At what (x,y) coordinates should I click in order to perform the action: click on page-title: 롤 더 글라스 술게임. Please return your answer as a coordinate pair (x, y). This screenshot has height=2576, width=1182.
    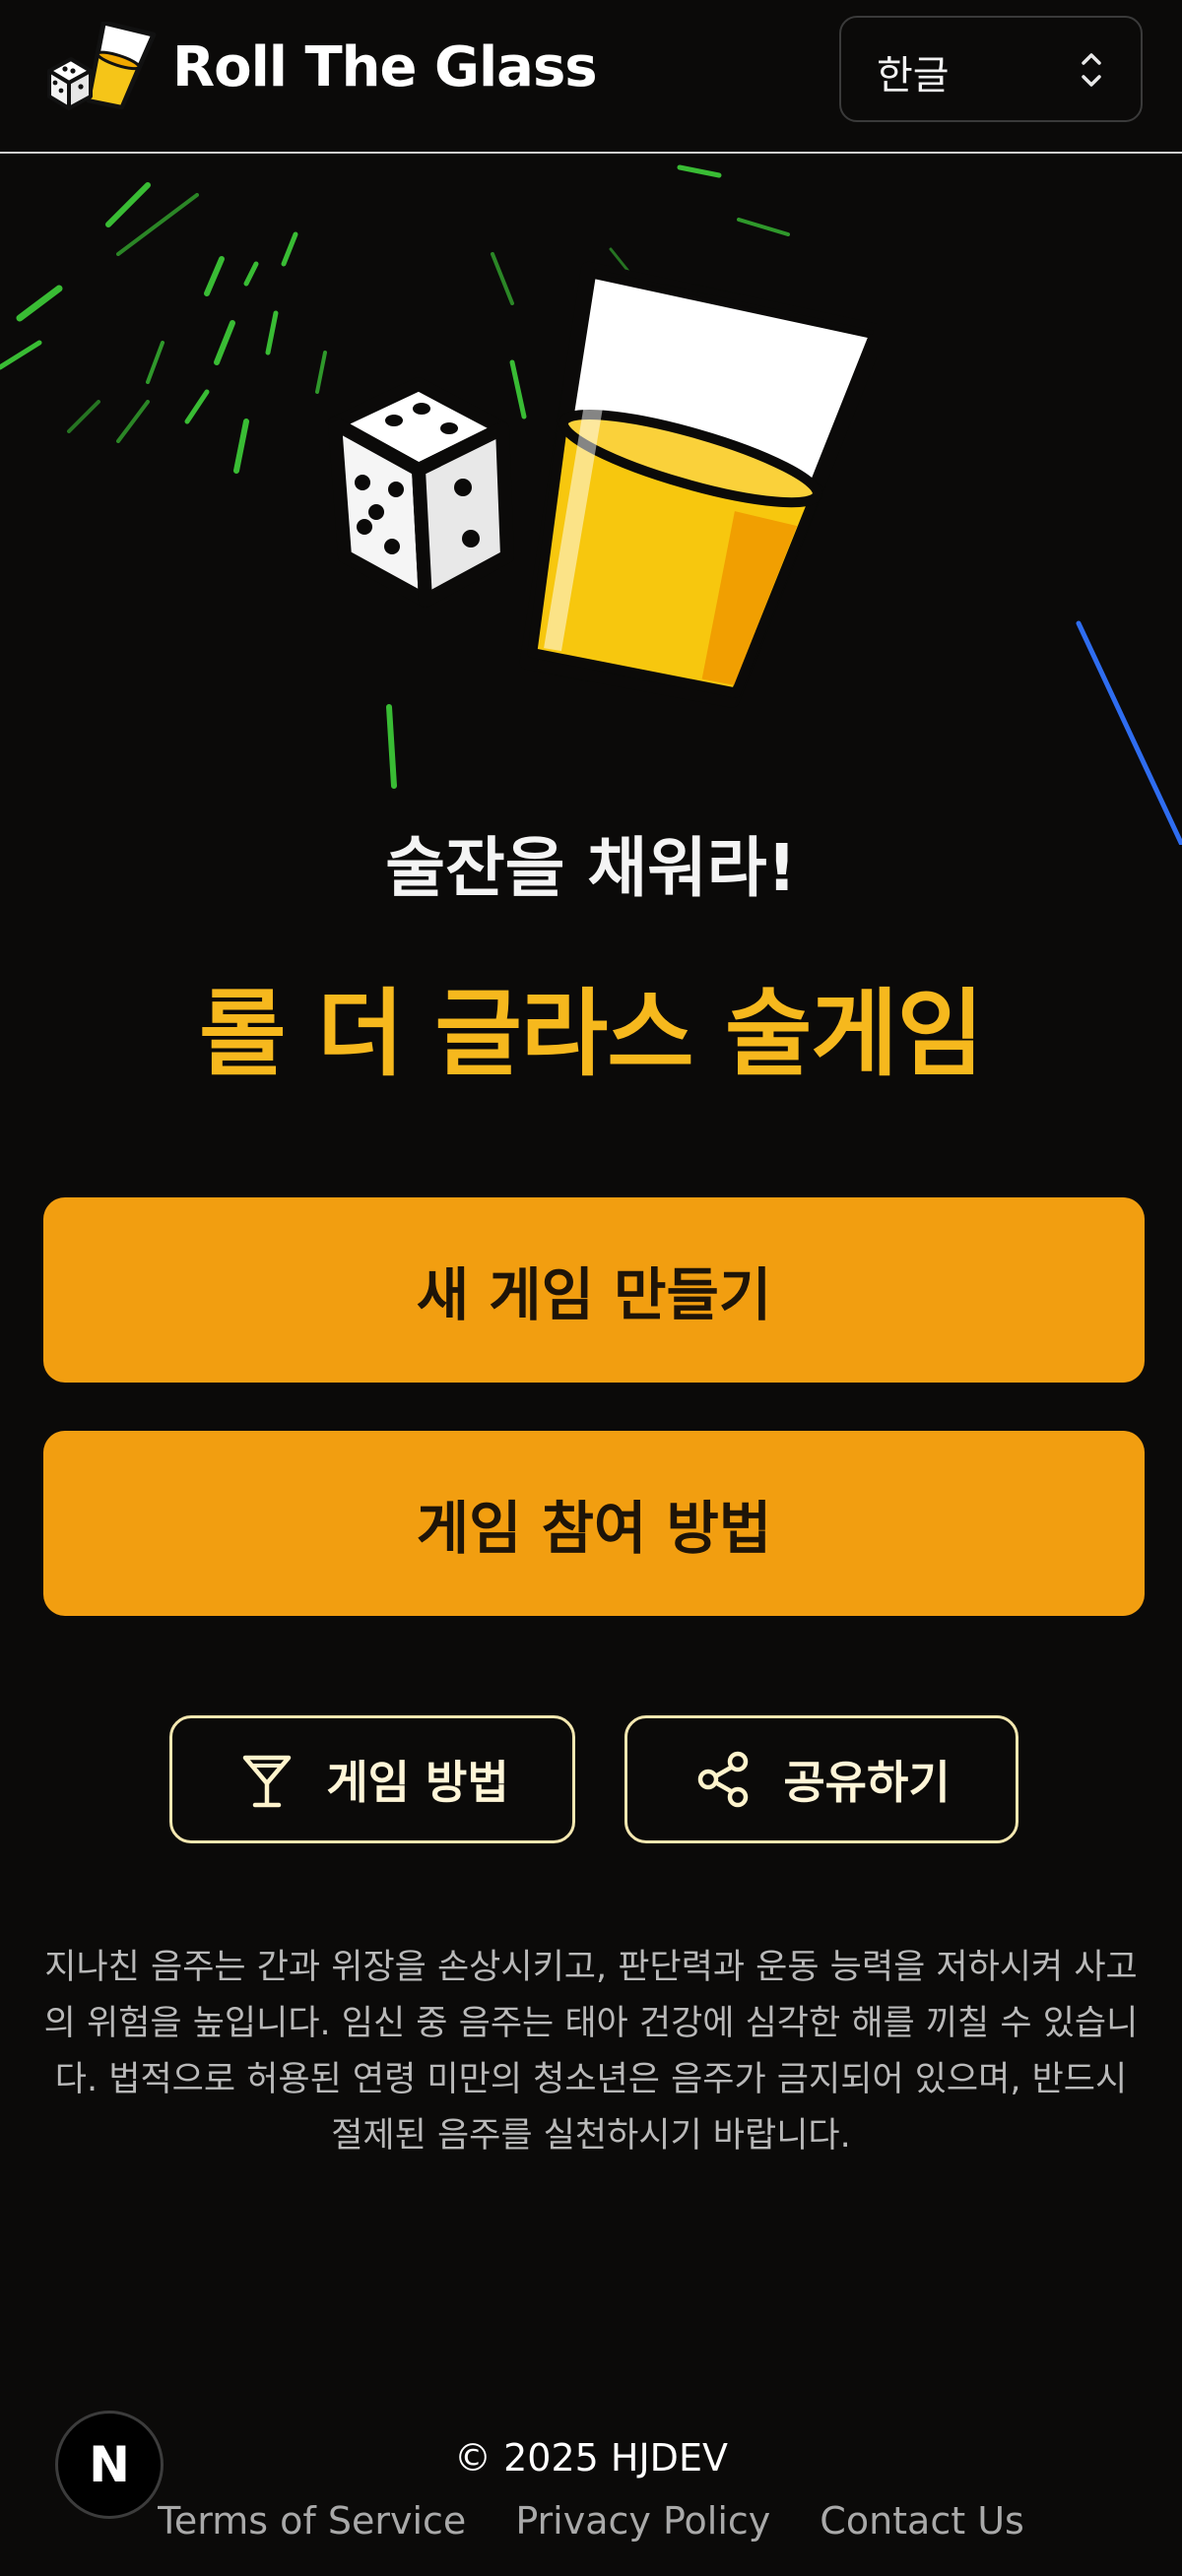
    Looking at the image, I should click on (591, 1034).